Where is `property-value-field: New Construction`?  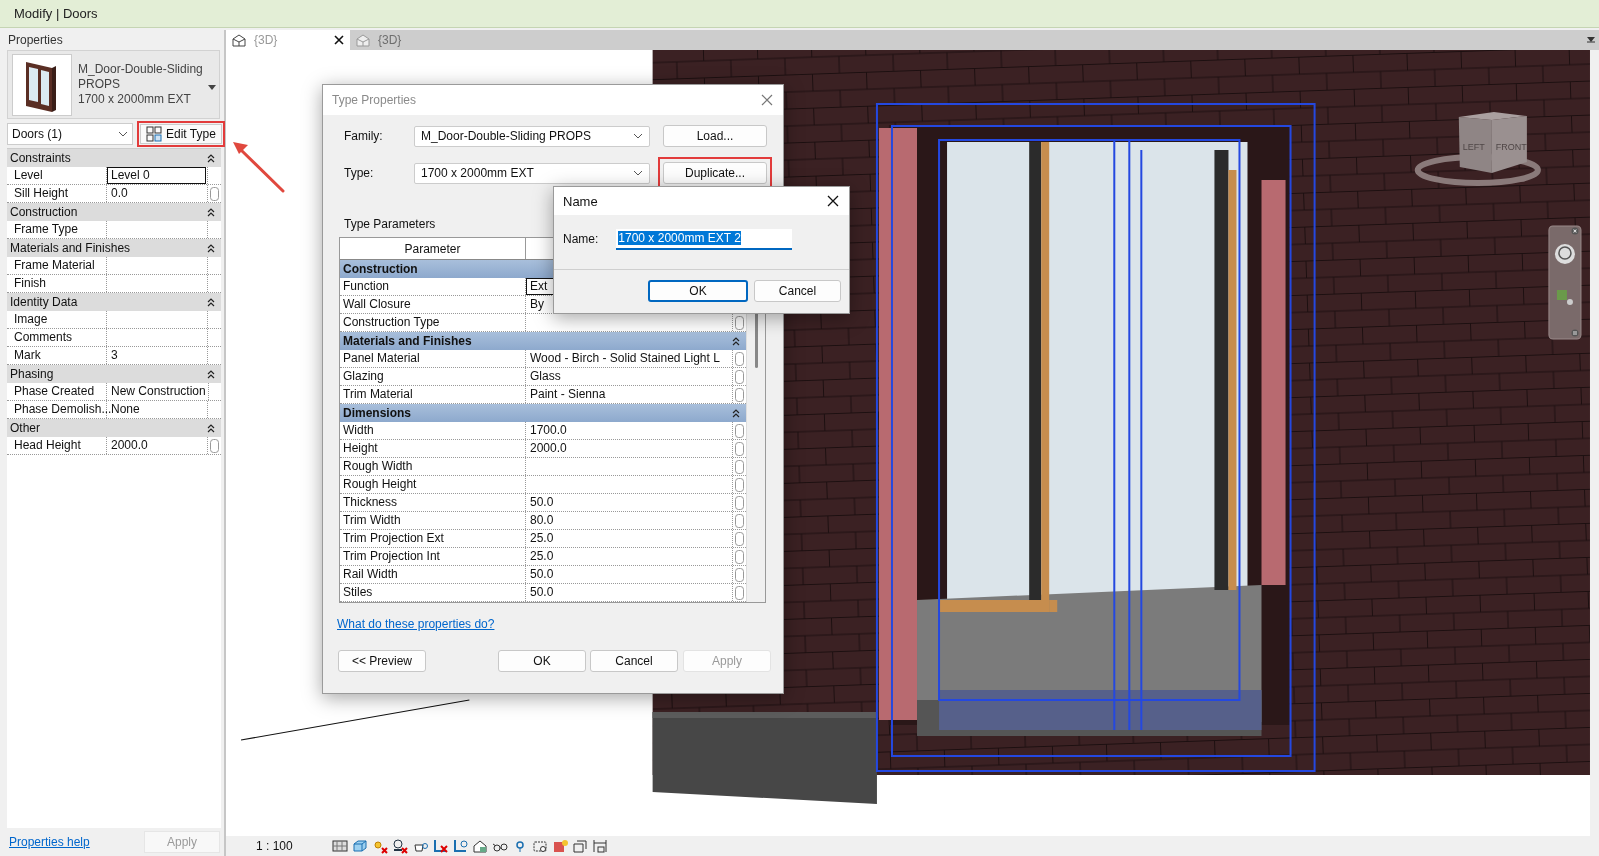 property-value-field: New Construction is located at coordinates (157, 391).